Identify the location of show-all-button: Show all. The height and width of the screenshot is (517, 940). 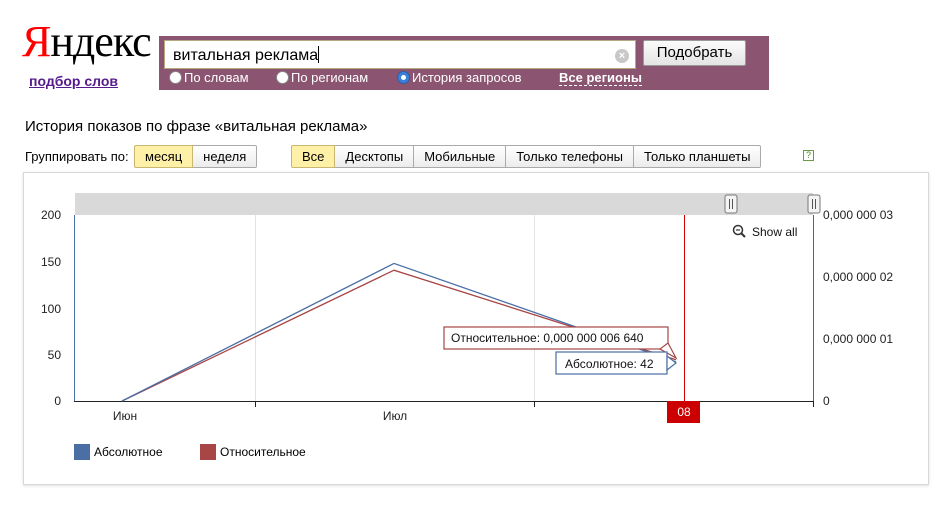
(765, 231).